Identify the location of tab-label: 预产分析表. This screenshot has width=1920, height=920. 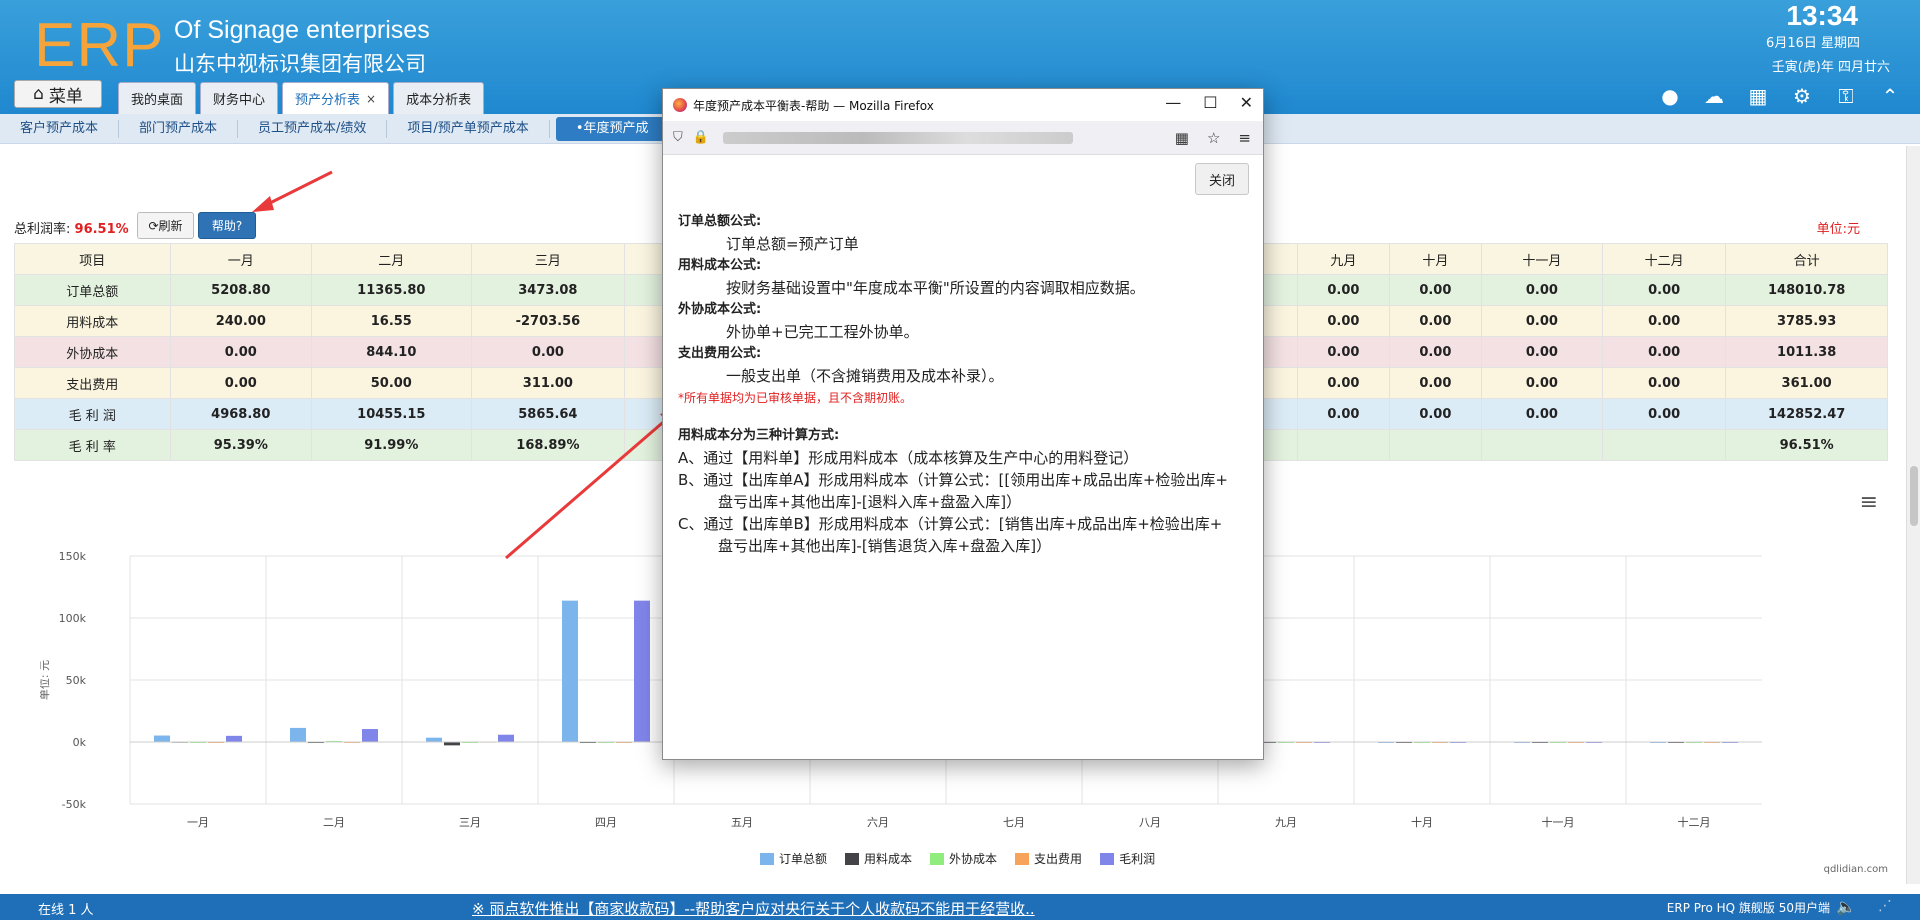
(328, 100).